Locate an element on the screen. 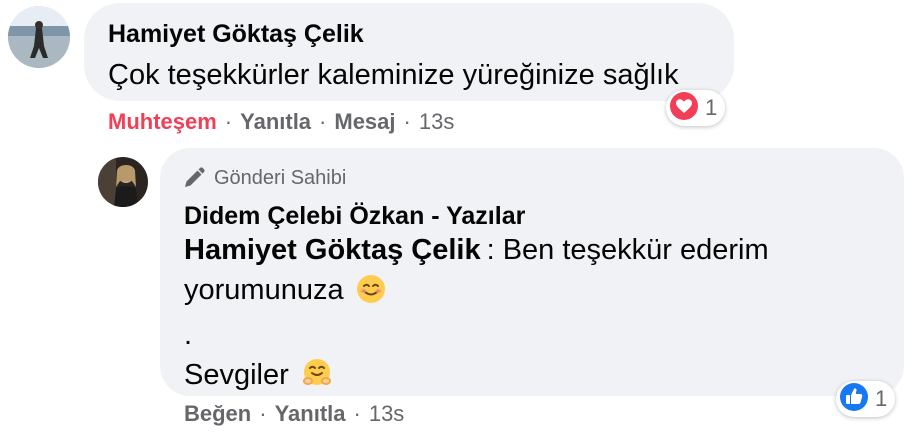 This screenshot has height=436, width=914. reply-line-2: yorumunuza is located at coordinates (264, 290).